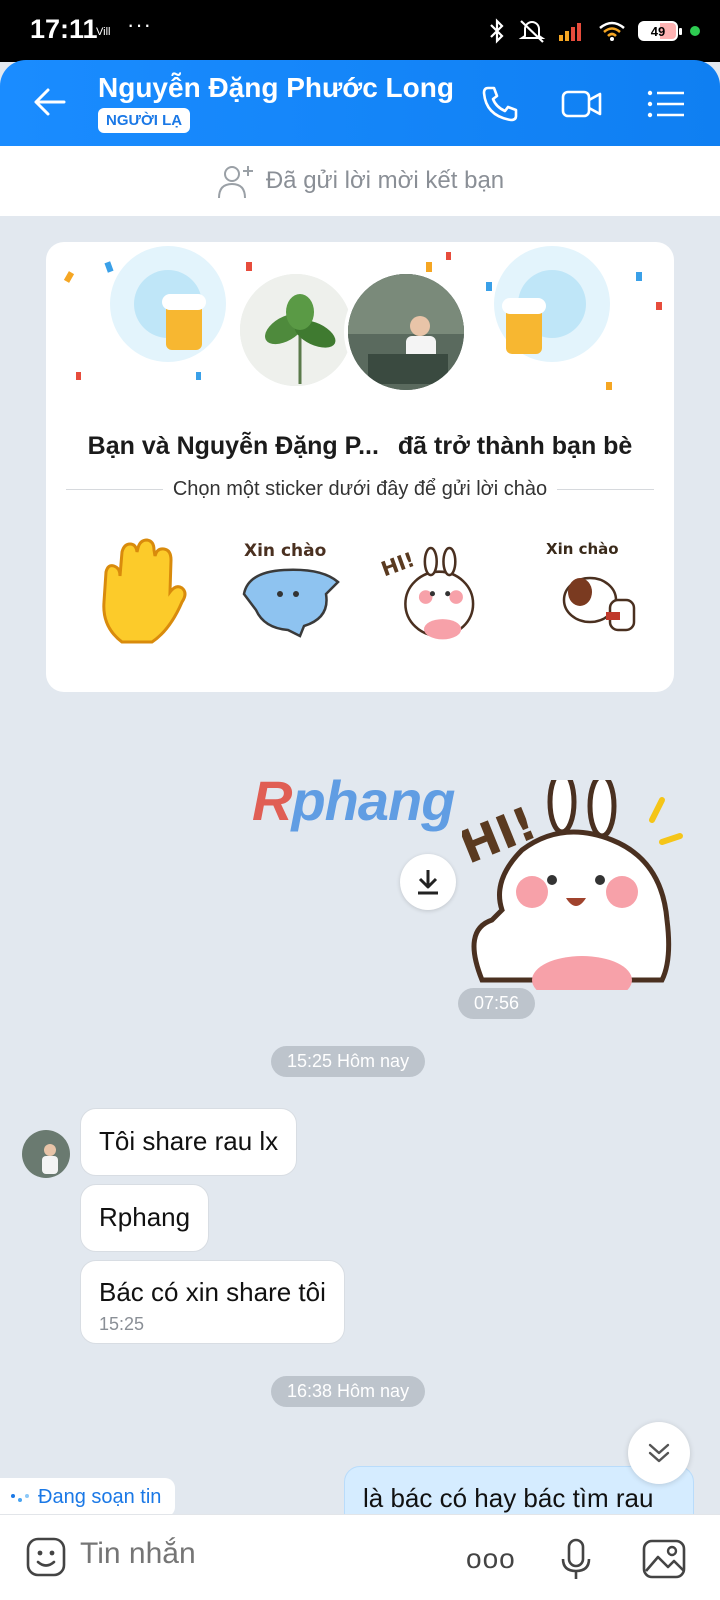 Image resolution: width=720 pixels, height=1600 pixels. What do you see at coordinates (50, 102) in the screenshot?
I see `arrow-left-icon` at bounding box center [50, 102].